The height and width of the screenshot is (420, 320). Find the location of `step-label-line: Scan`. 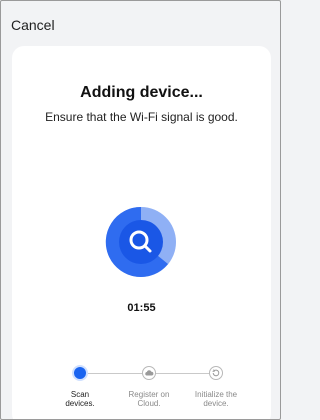

step-label-line: Scan is located at coordinates (80, 394).